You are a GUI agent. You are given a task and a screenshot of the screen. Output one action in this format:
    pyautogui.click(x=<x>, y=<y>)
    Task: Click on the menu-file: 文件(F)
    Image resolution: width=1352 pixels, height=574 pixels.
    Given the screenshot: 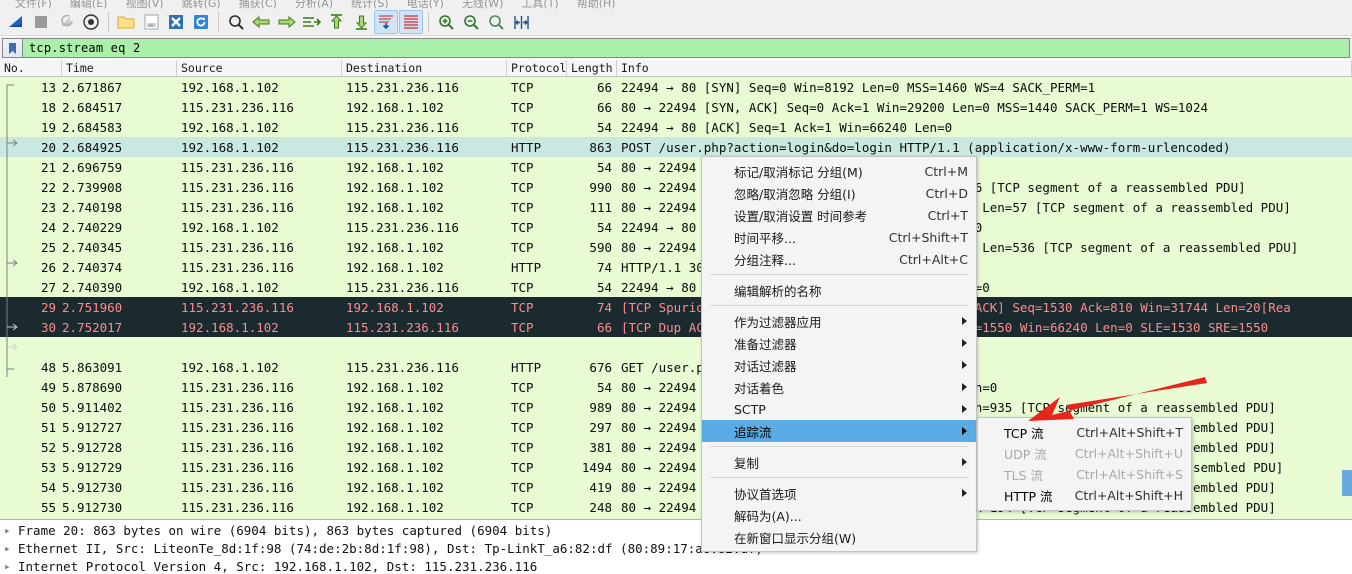 What is the action you would take?
    pyautogui.click(x=33, y=4)
    